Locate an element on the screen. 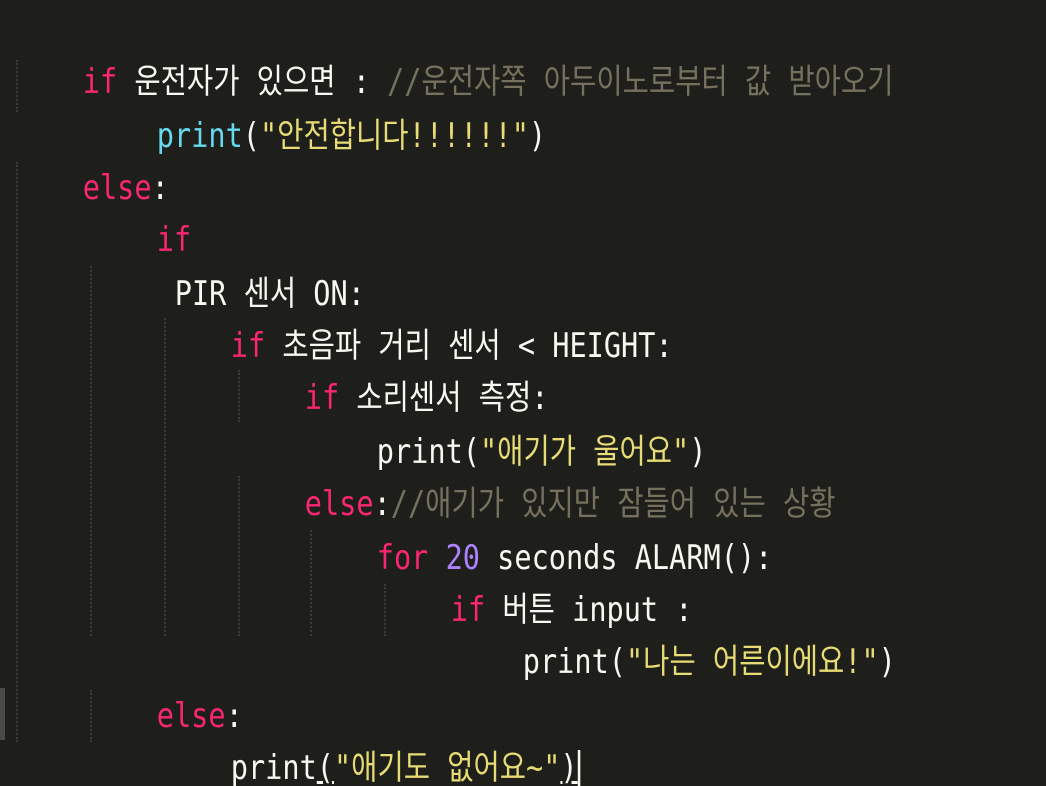 This screenshot has height=786, width=1046. string-literal: "안전합니다!!!!!!" is located at coordinates (394, 136).